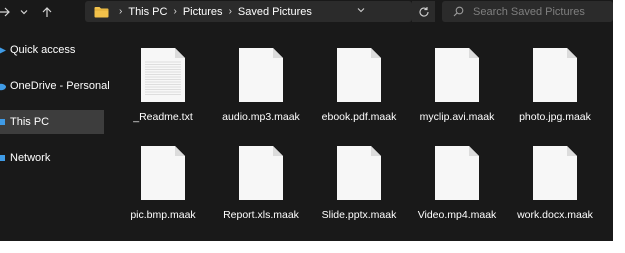 The width and height of the screenshot is (625, 253). What do you see at coordinates (52, 122) in the screenshot?
I see `sidebar-item-this-pc: This PC` at bounding box center [52, 122].